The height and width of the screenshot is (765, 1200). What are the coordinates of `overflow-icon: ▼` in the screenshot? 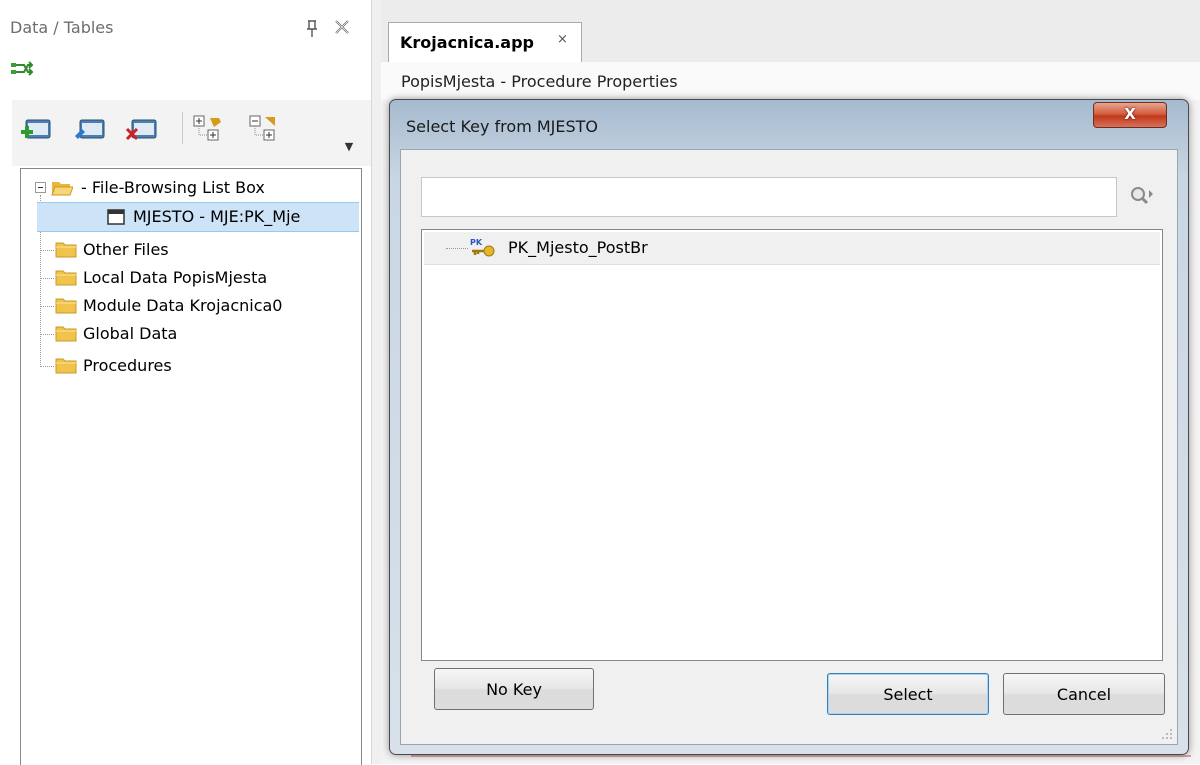 It's located at (349, 147).